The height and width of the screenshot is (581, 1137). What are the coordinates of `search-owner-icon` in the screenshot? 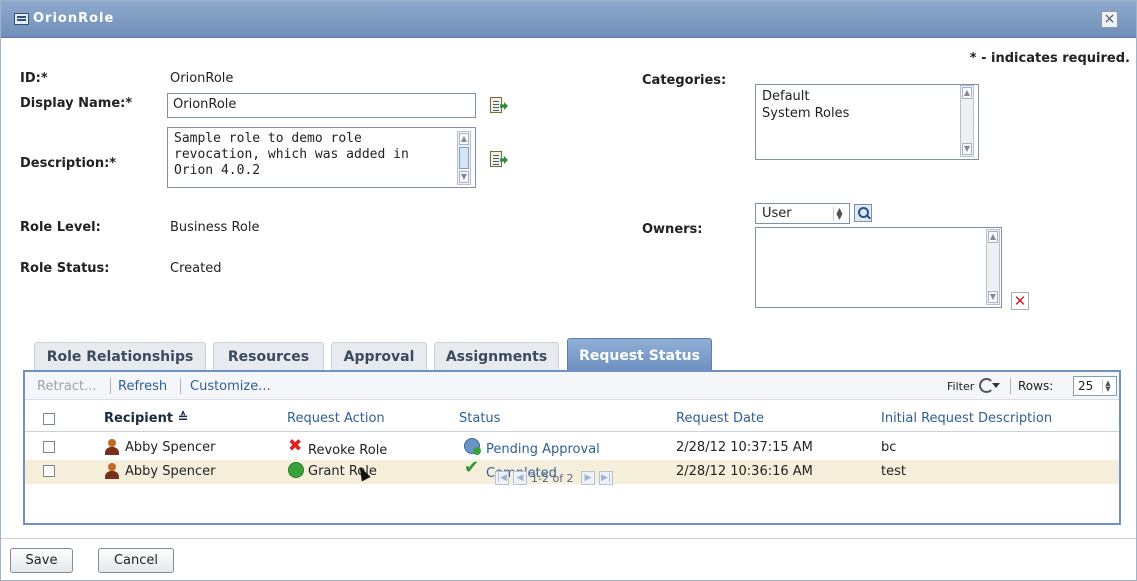 It's located at (863, 213).